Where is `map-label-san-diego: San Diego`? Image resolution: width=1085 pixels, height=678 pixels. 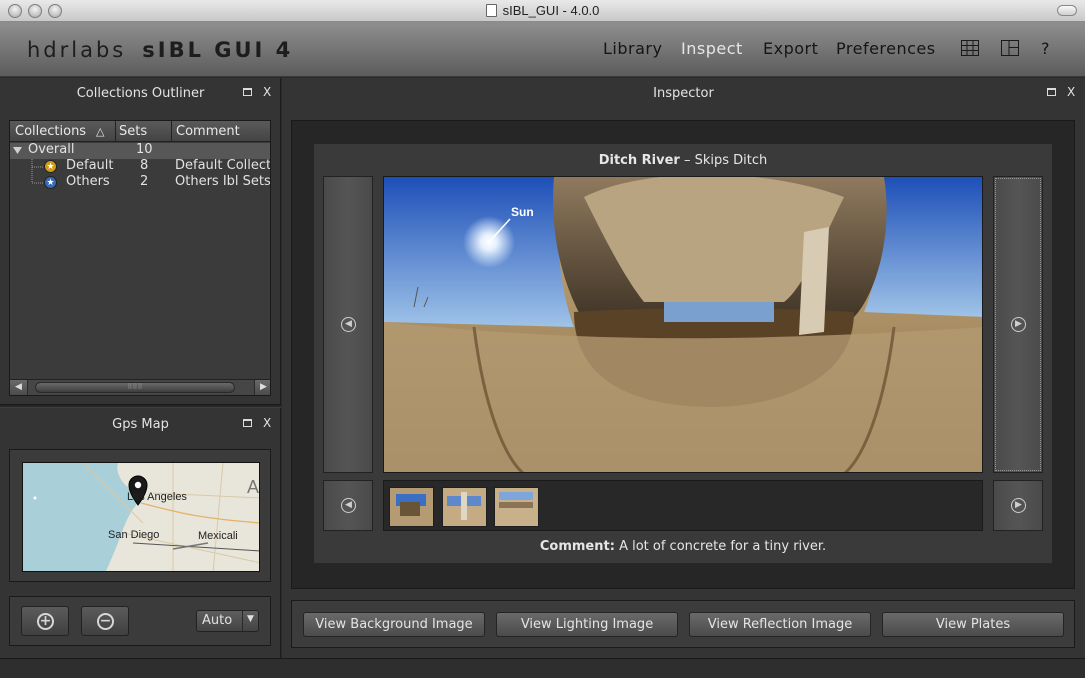 map-label-san-diego: San Diego is located at coordinates (134, 535).